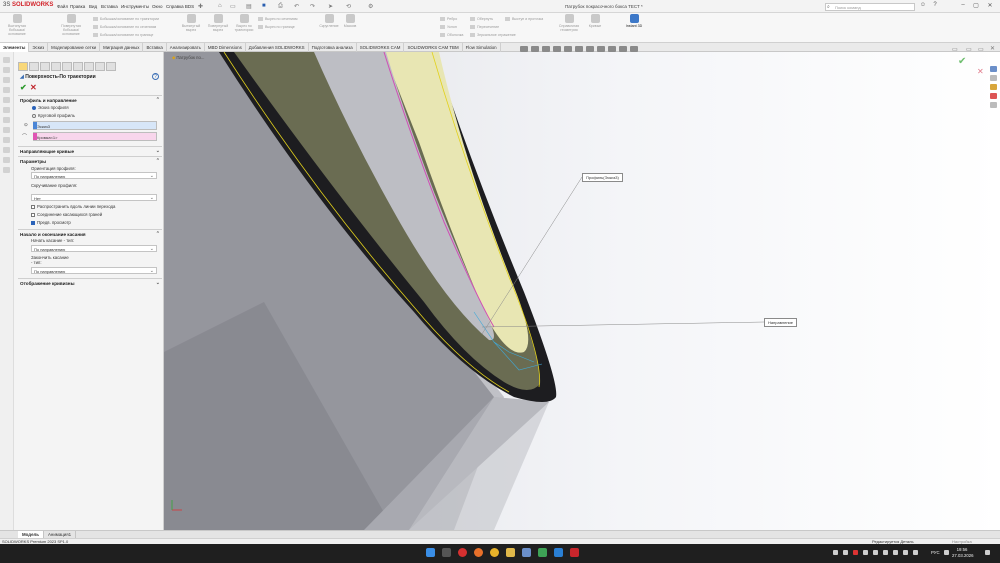  I want to click on extrude-cut-button: Вытянутый вырез, so click(191, 23).